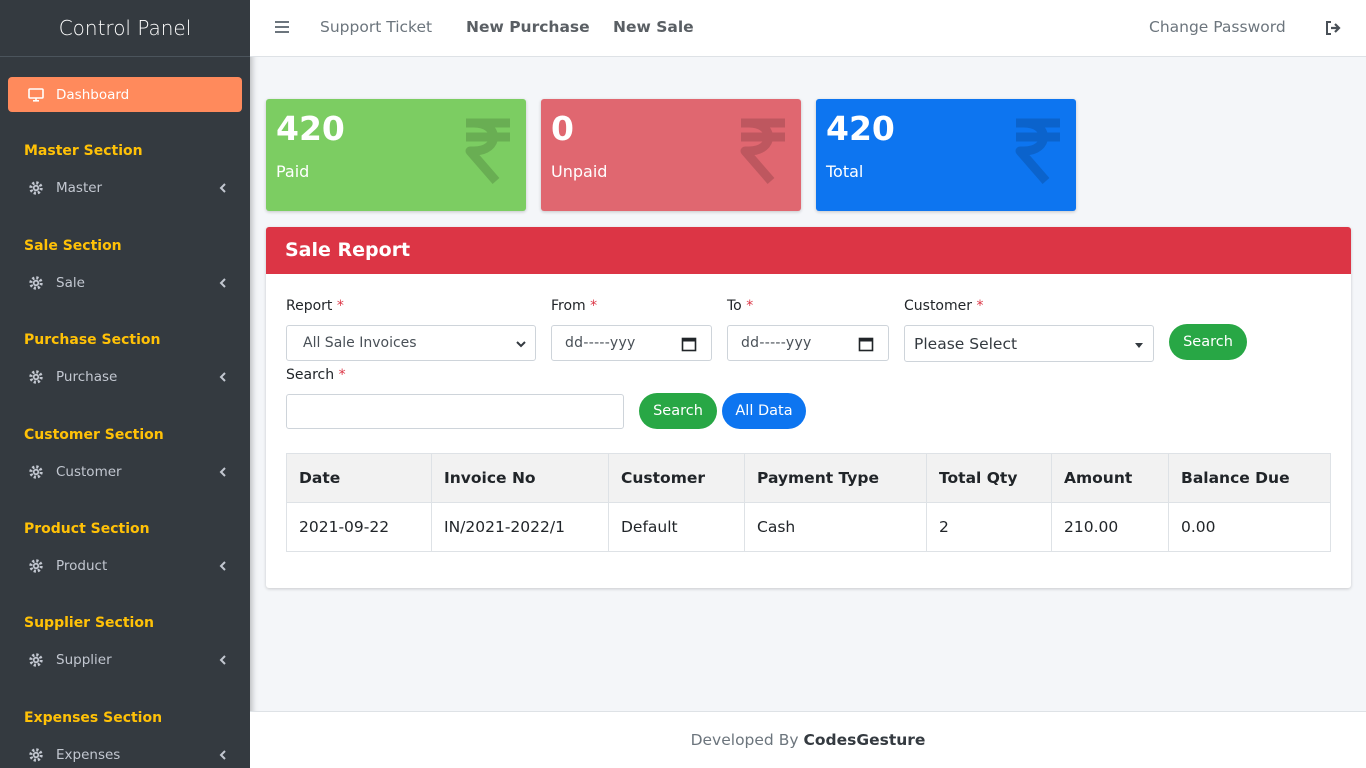  I want to click on sidebar-item-master: Master, so click(128, 188).